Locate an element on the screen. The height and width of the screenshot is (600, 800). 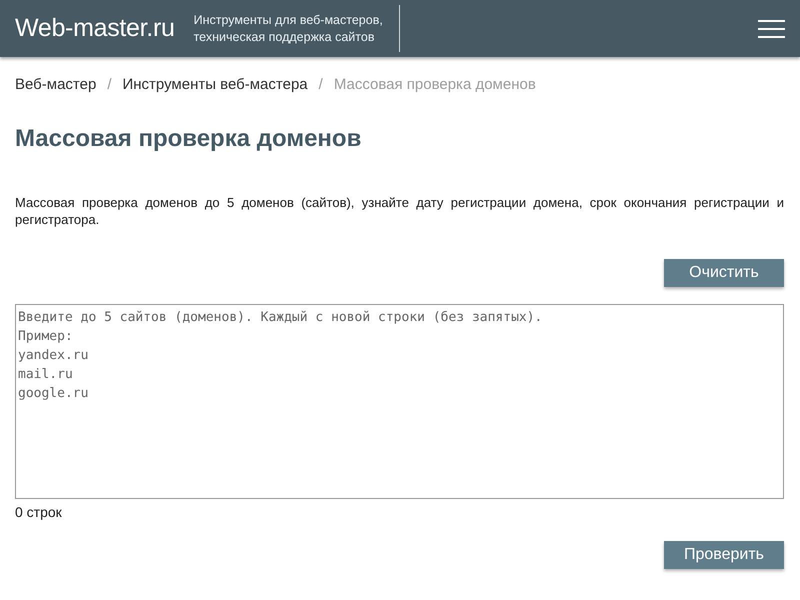
line-count: 0 строк is located at coordinates (39, 512).